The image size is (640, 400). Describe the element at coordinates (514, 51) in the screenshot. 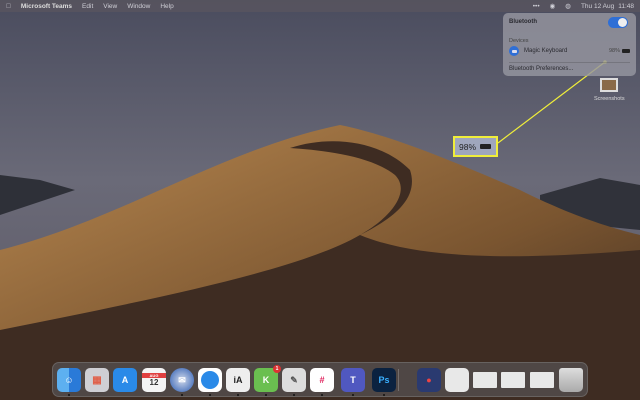

I see `keyboard-icon` at that location.